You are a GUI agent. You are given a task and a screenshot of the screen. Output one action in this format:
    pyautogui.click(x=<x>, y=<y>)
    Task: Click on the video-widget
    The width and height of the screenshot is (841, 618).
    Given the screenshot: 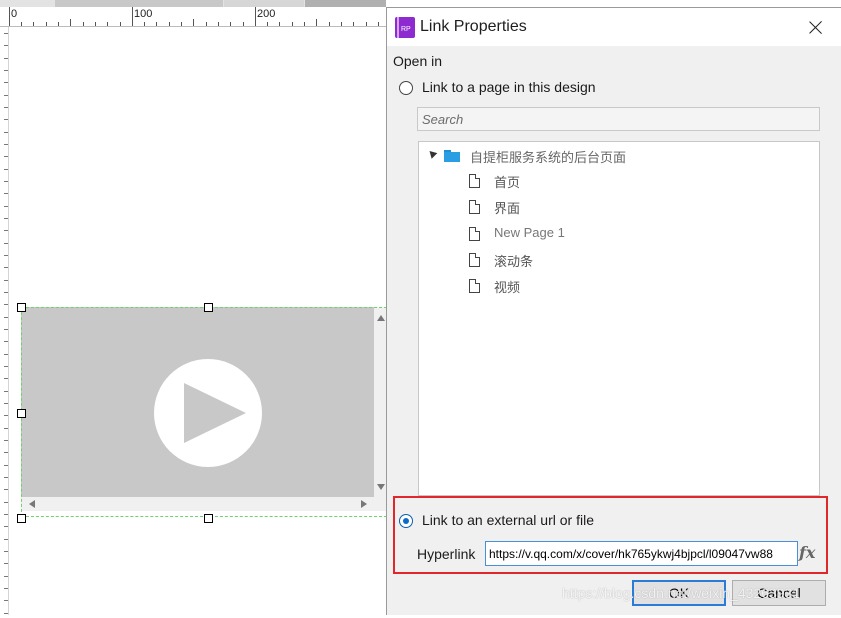 What is the action you would take?
    pyautogui.click(x=204, y=412)
    